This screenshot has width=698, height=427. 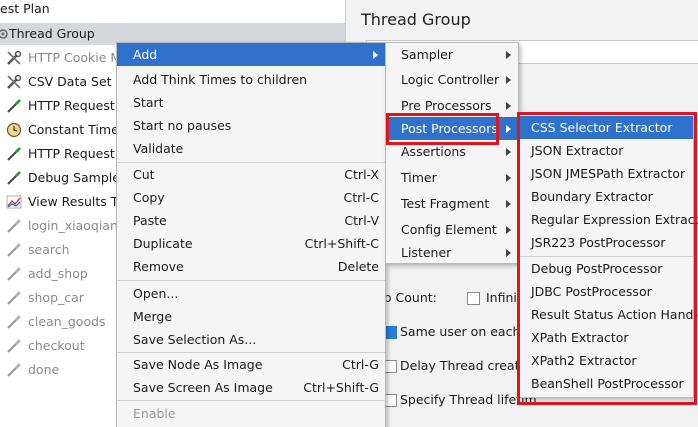 What do you see at coordinates (577, 150) in the screenshot?
I see `menu-item-label: JSON Extractor` at bounding box center [577, 150].